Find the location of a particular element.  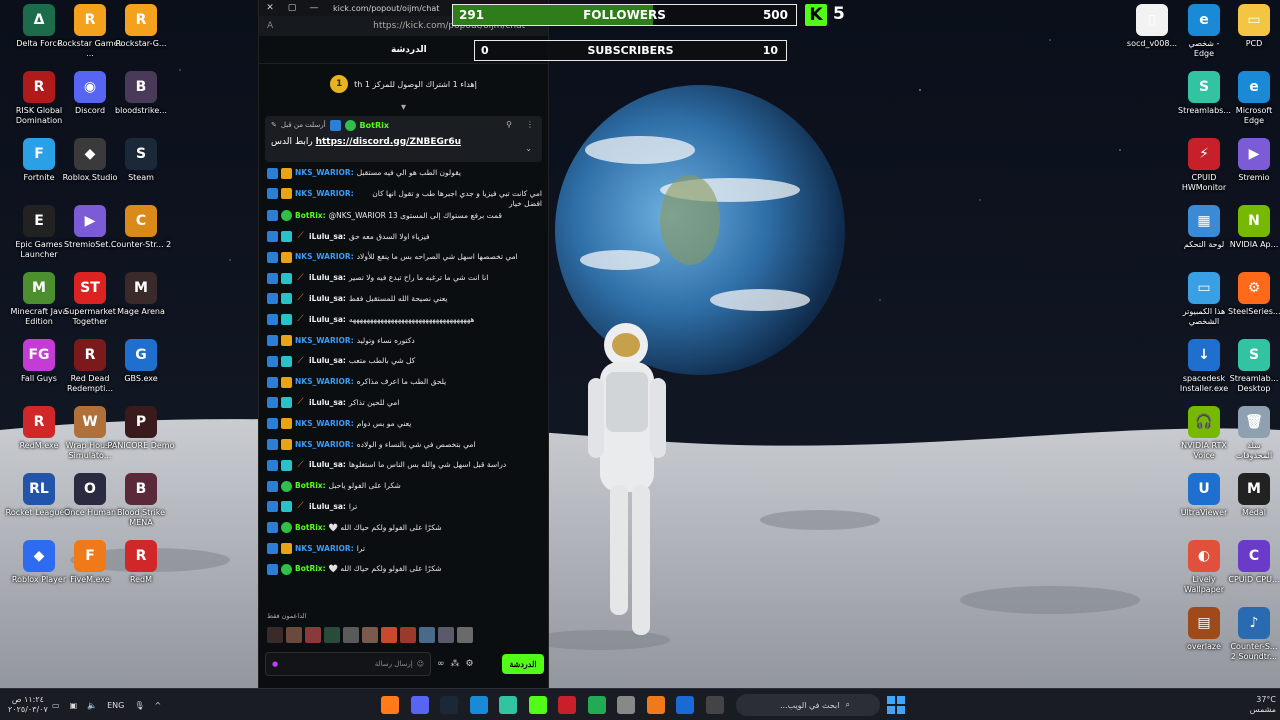

chat-message: ⟋ iLulu_sa: كل شي بالطب متعب is located at coordinates (404, 364).